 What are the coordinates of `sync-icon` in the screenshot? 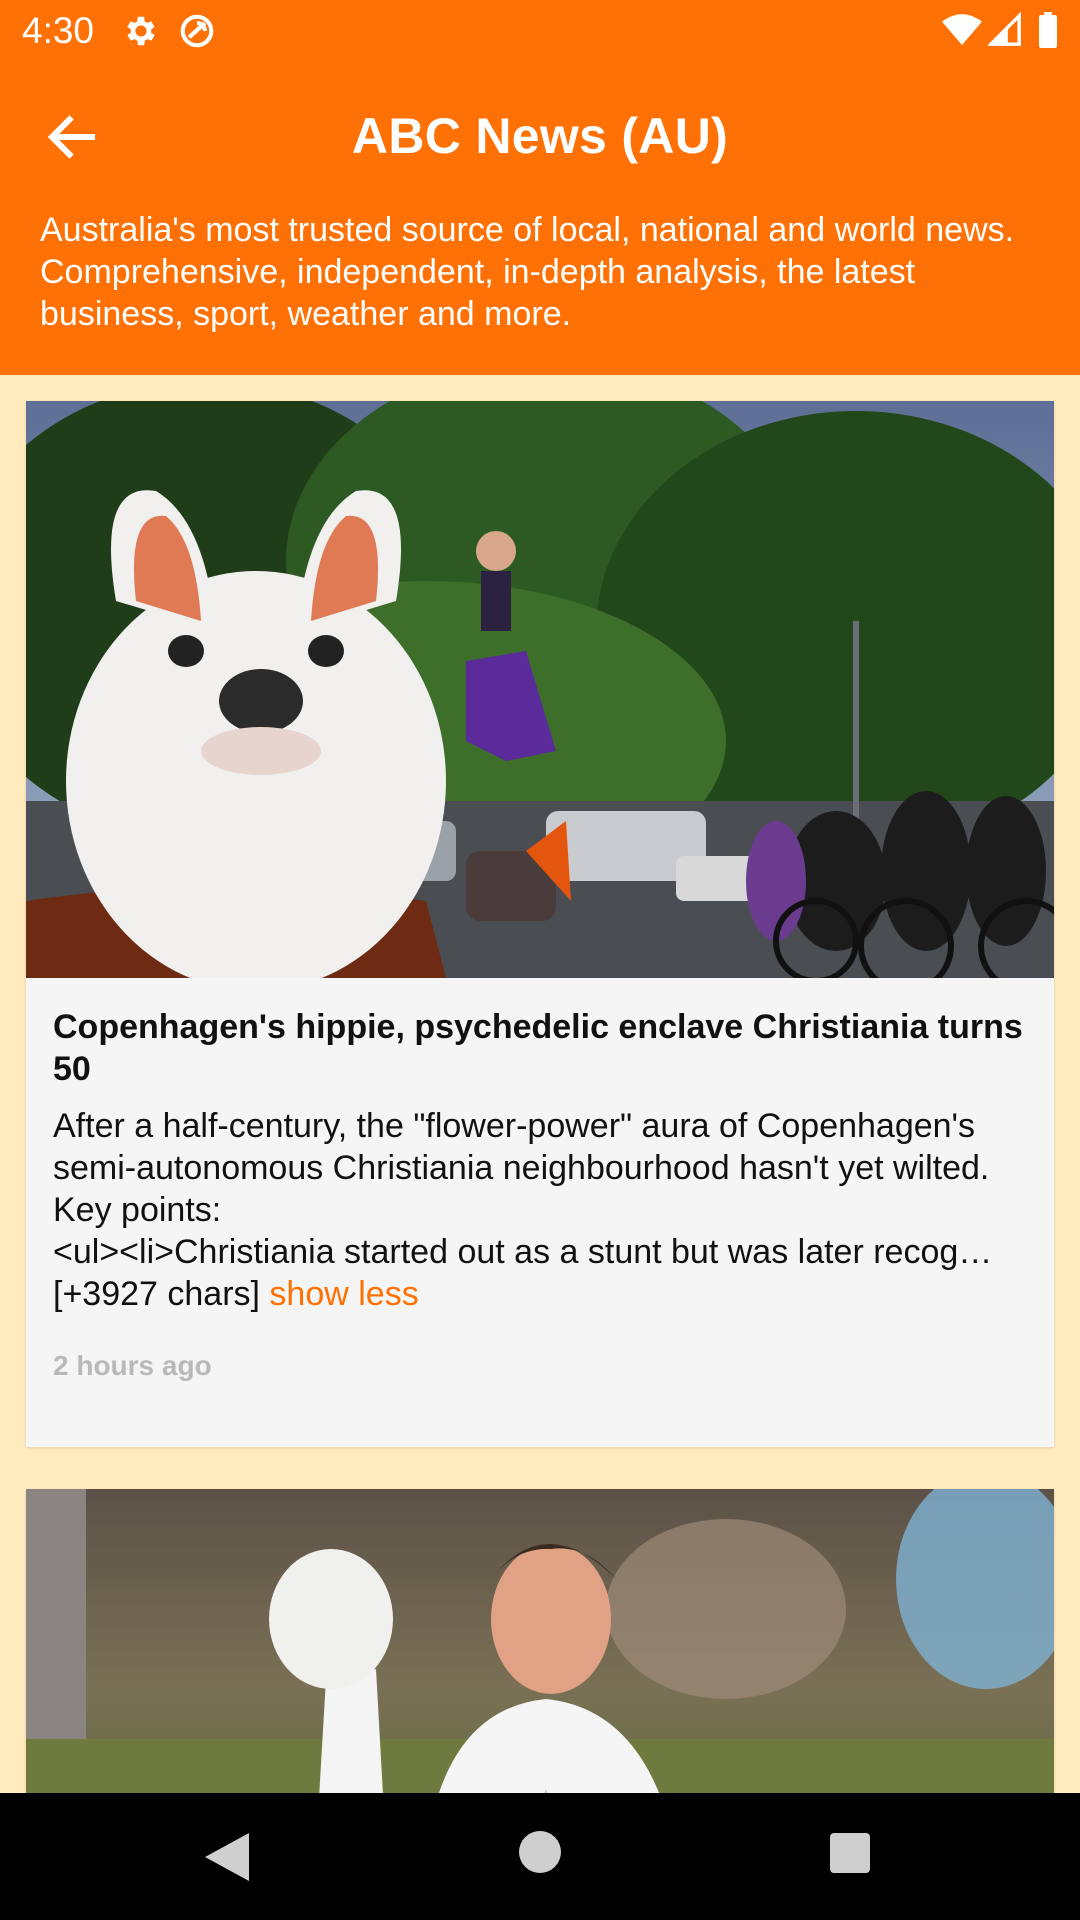 It's located at (197, 31).